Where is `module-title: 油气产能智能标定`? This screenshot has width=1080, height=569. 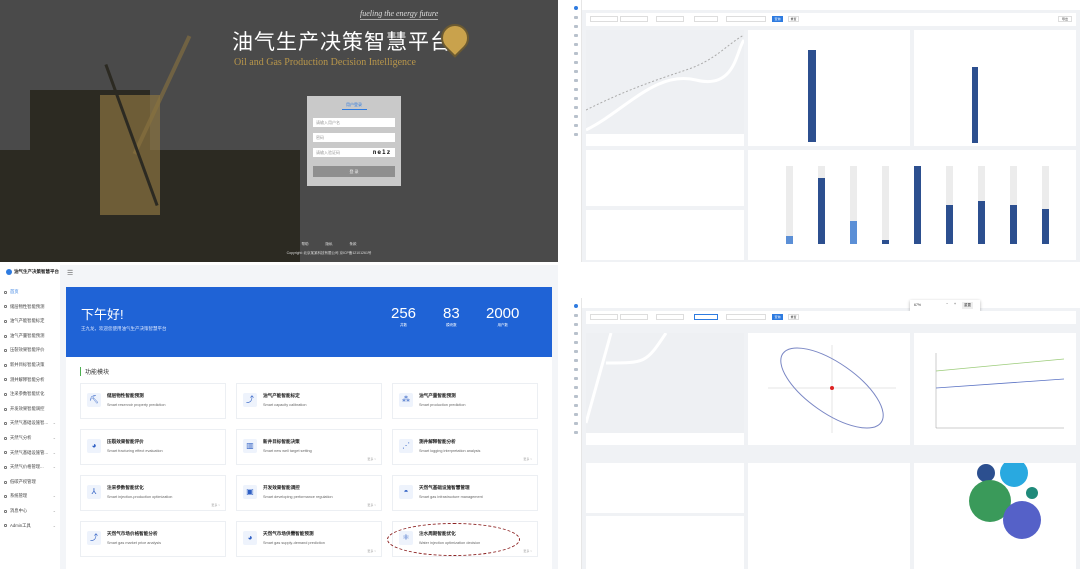
module-title: 油气产能智能标定 is located at coordinates (281, 395).